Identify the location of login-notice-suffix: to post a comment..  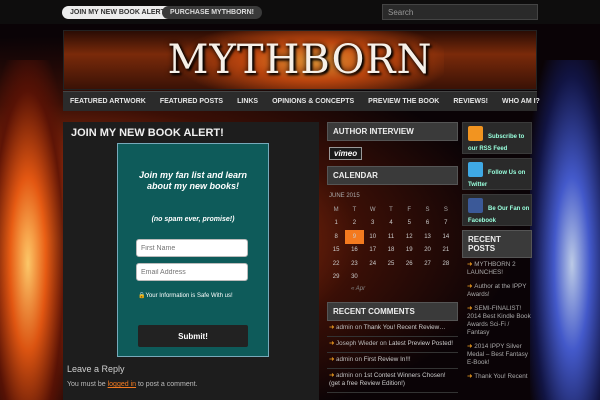
(167, 384).